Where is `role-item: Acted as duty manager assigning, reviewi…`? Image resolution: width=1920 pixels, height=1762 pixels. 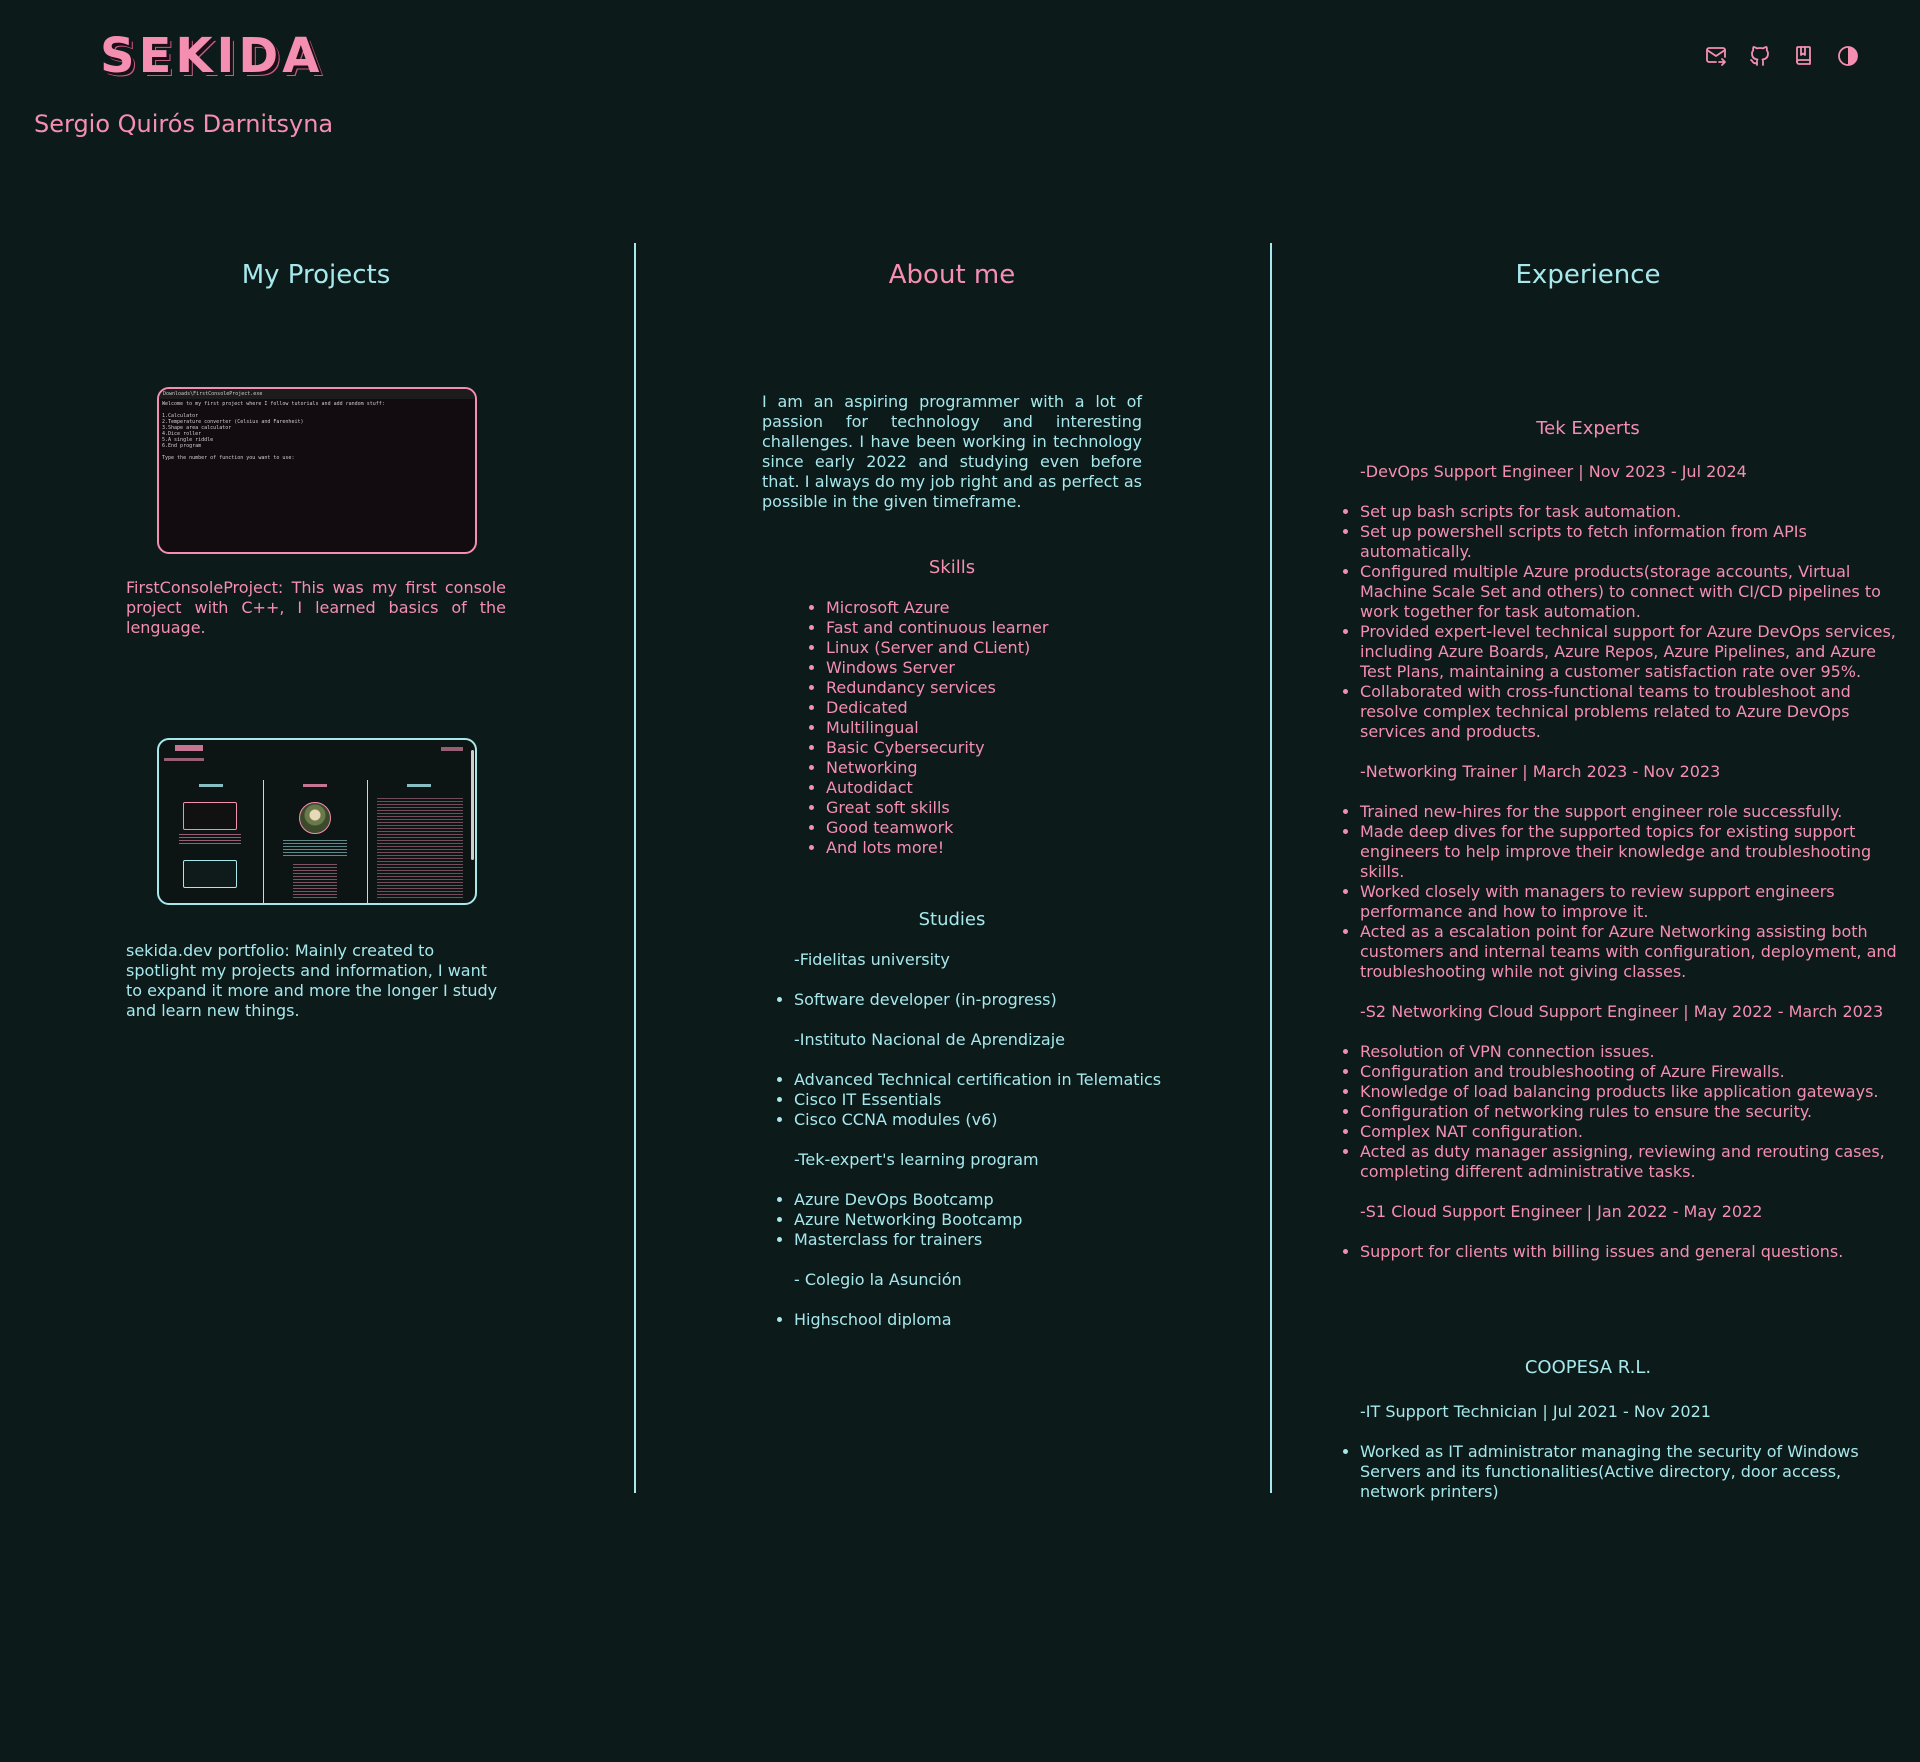
role-item: Acted as duty manager assigning, reviewi… is located at coordinates (1630, 1162).